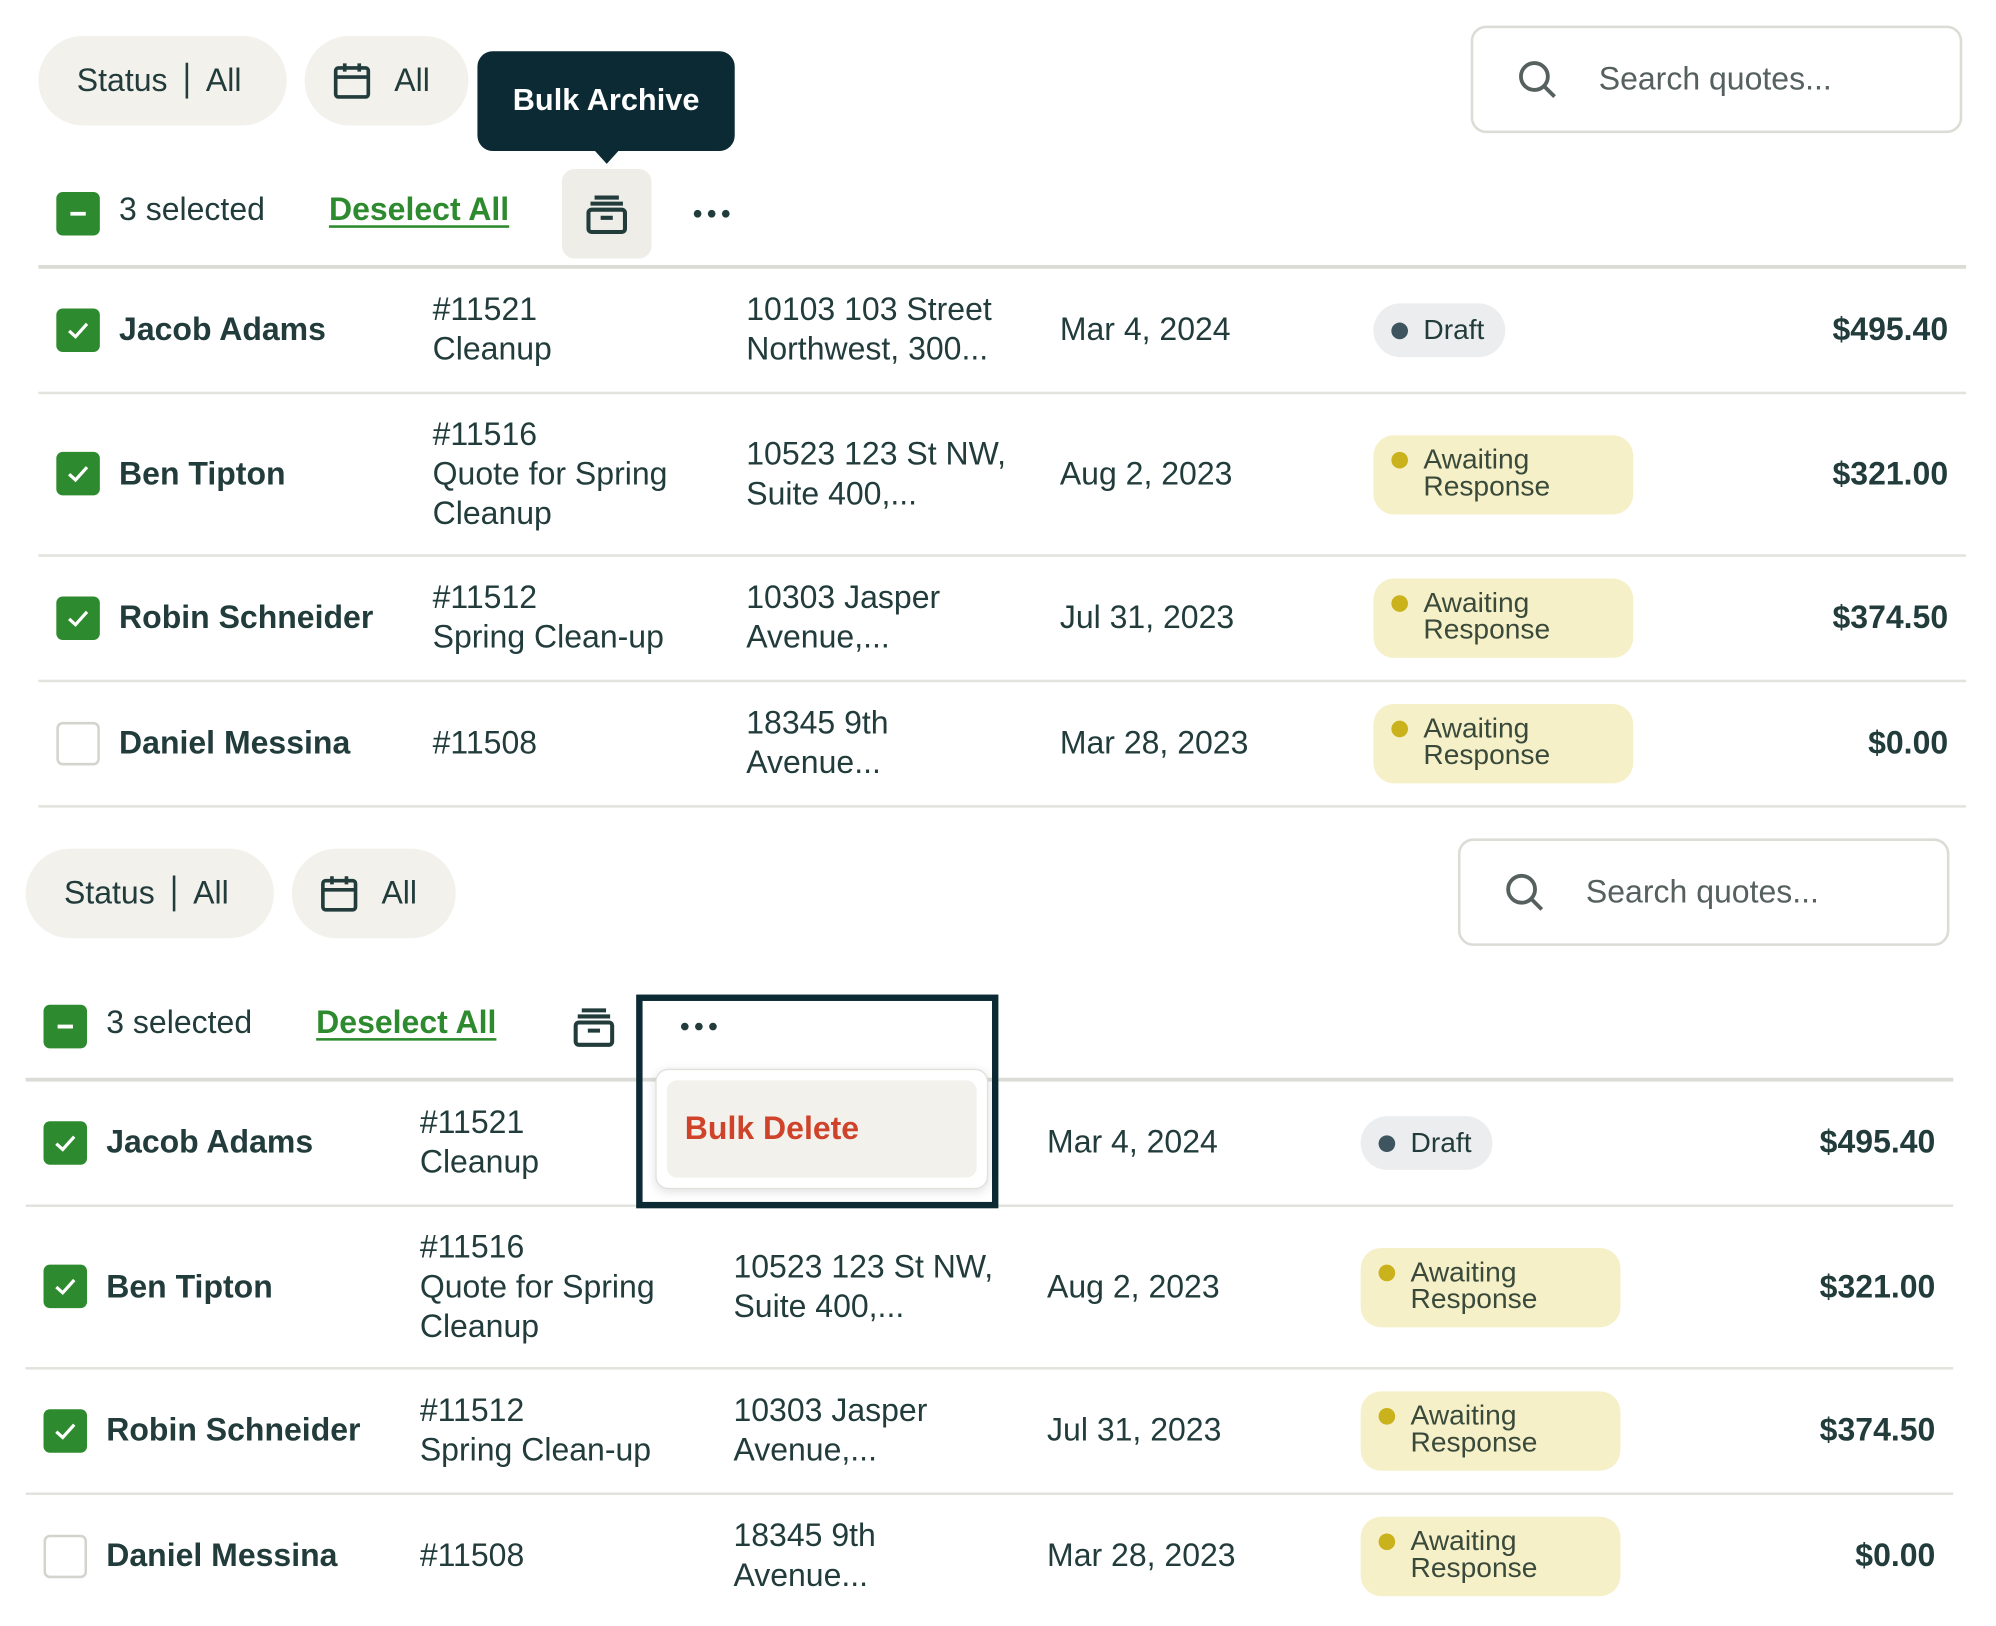  I want to click on more-actions-menu: Bulk Delete, so click(822, 1129).